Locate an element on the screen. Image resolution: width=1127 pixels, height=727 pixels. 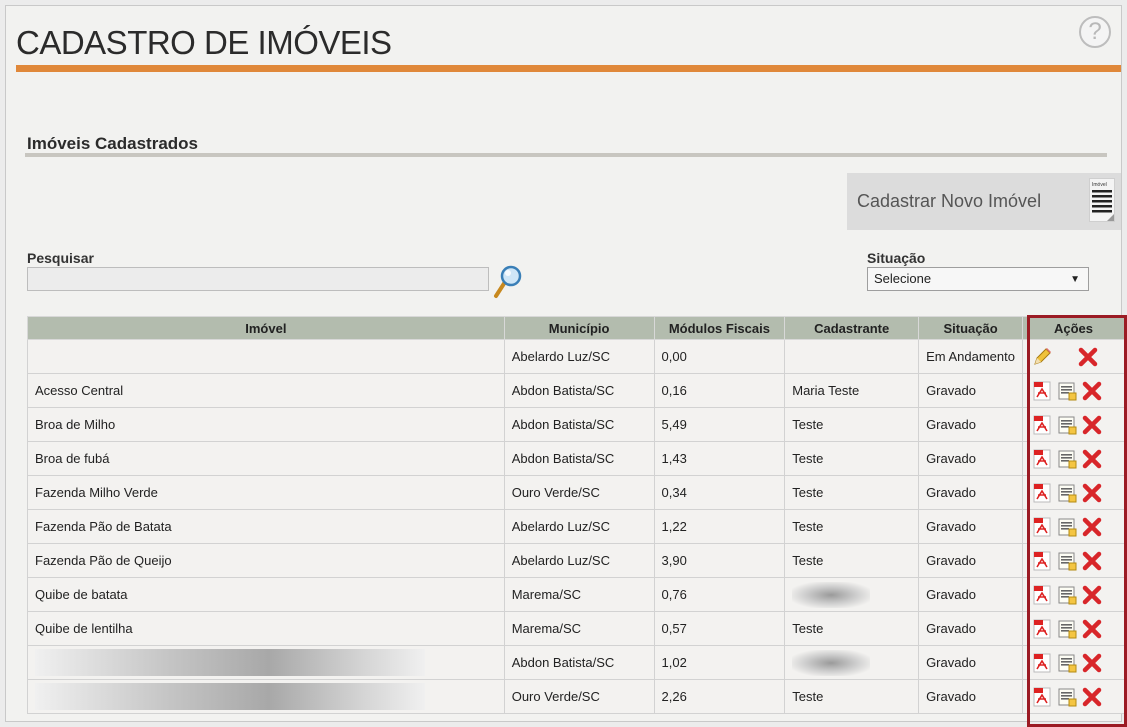
column-header-modulos: Módulos Fiscais is located at coordinates (719, 328).